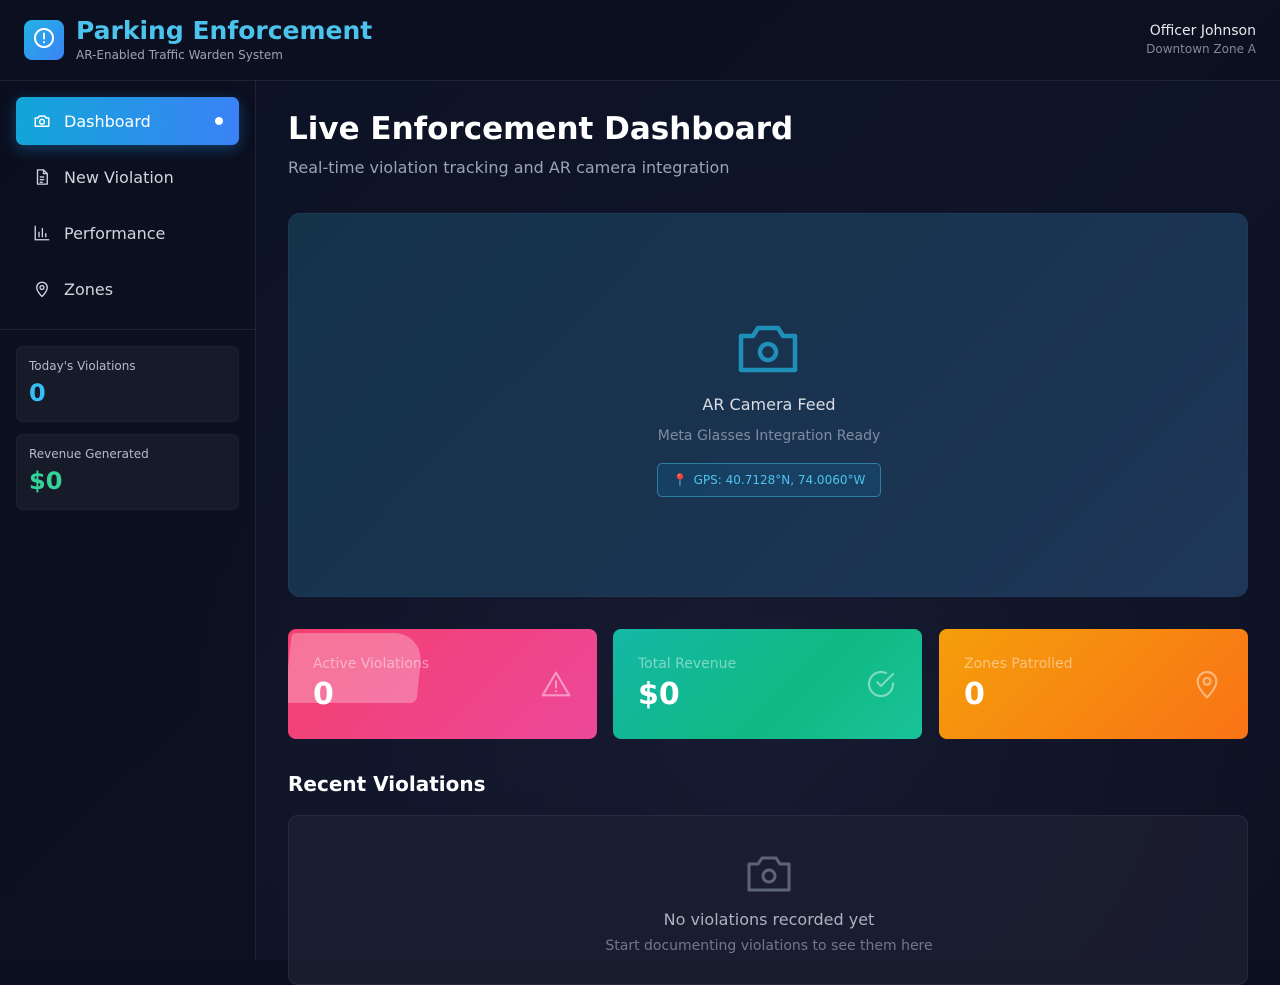 Image resolution: width=1280 pixels, height=985 pixels. I want to click on check-circle-icon, so click(881, 684).